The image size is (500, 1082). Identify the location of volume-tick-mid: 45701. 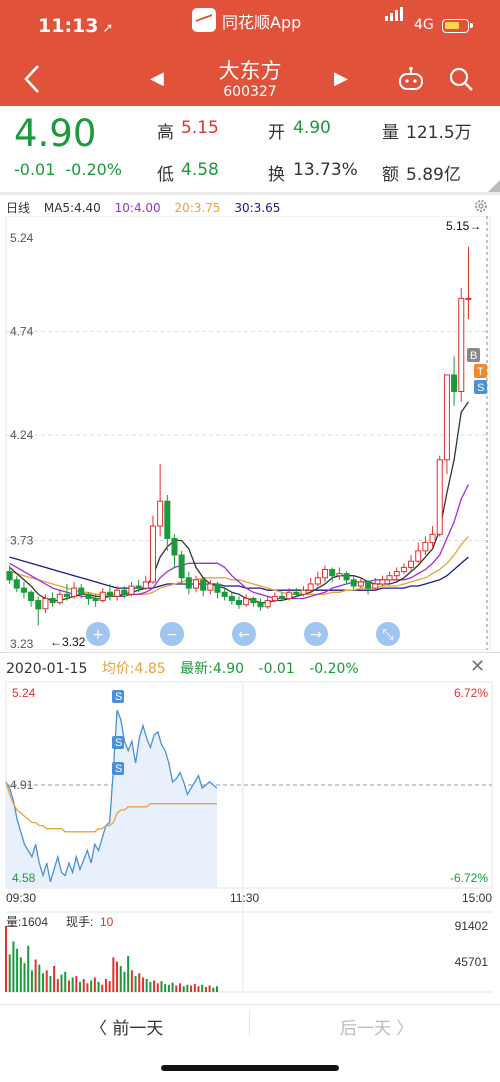
(472, 962).